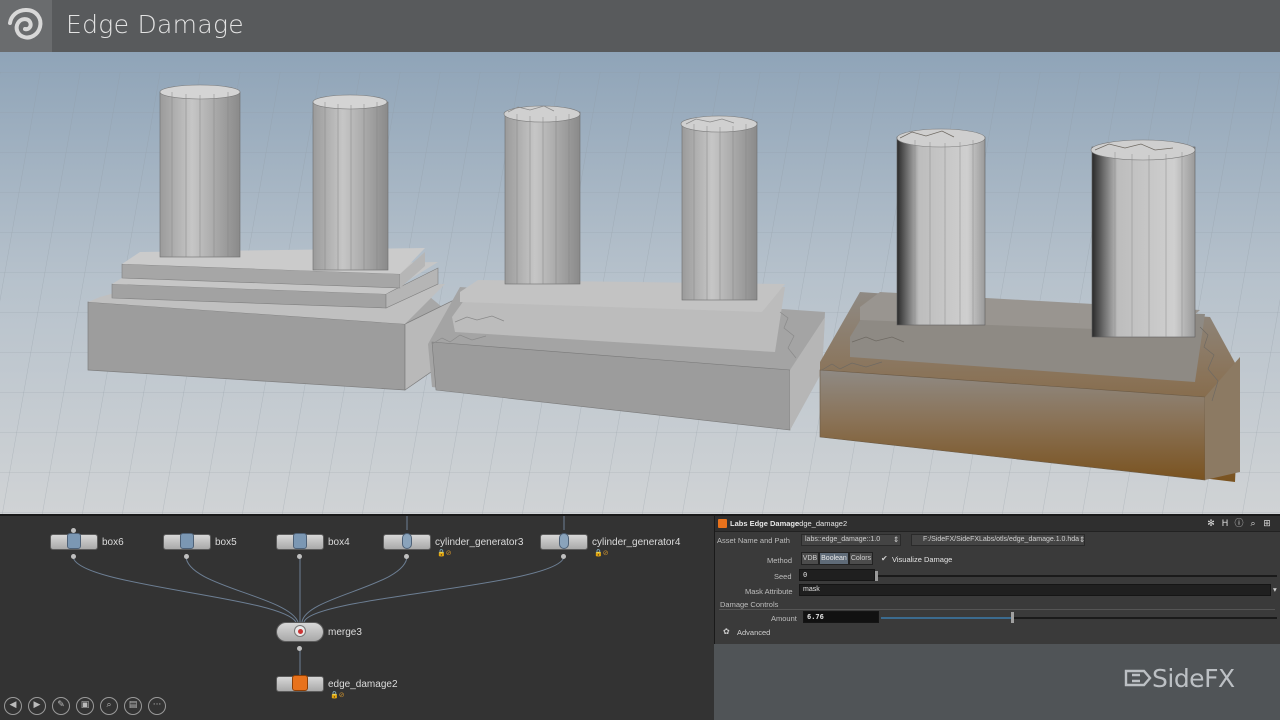 Image resolution: width=1280 pixels, height=720 pixels. What do you see at coordinates (155, 24) in the screenshot?
I see `window-title: Edge Damage` at bounding box center [155, 24].